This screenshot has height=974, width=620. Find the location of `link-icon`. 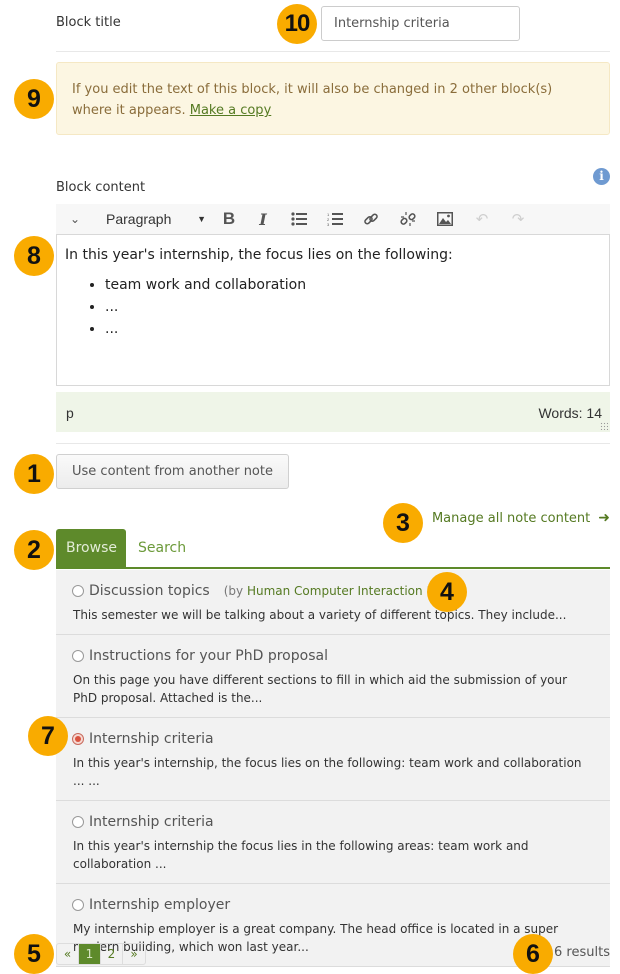

link-icon is located at coordinates (371, 219).